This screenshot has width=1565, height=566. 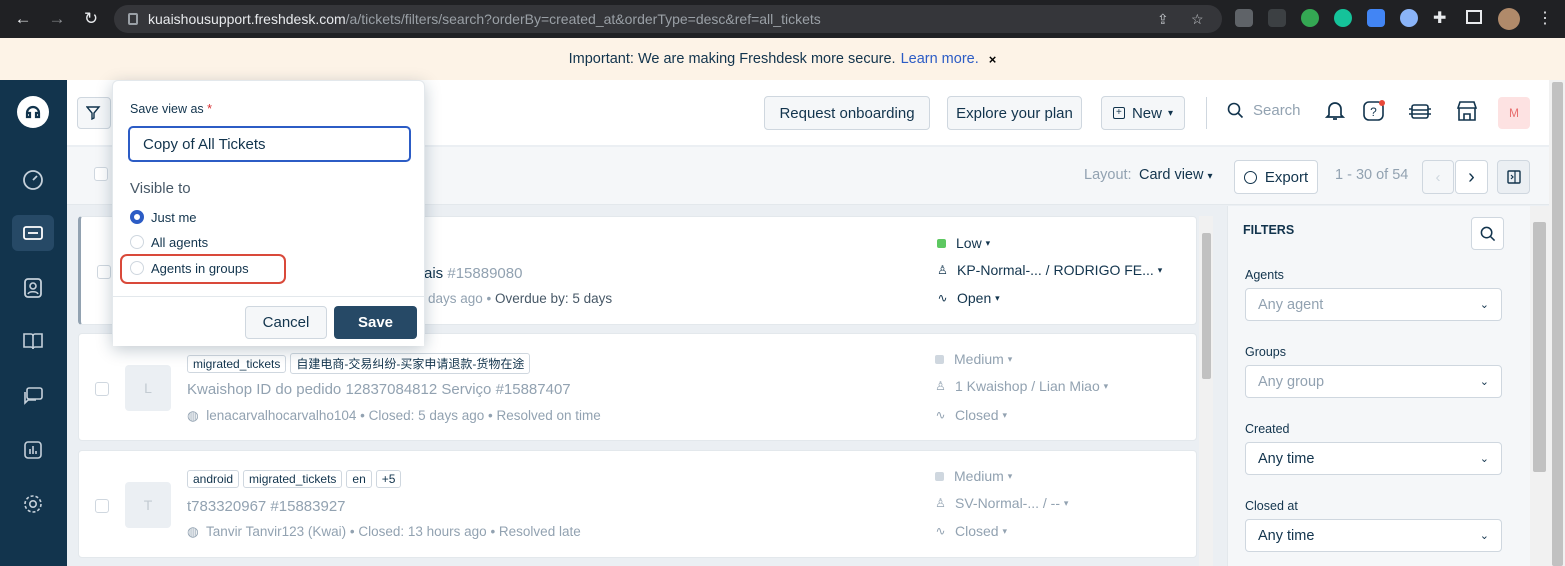 What do you see at coordinates (485, 273) in the screenshot?
I see `ticket-number: #15889080` at bounding box center [485, 273].